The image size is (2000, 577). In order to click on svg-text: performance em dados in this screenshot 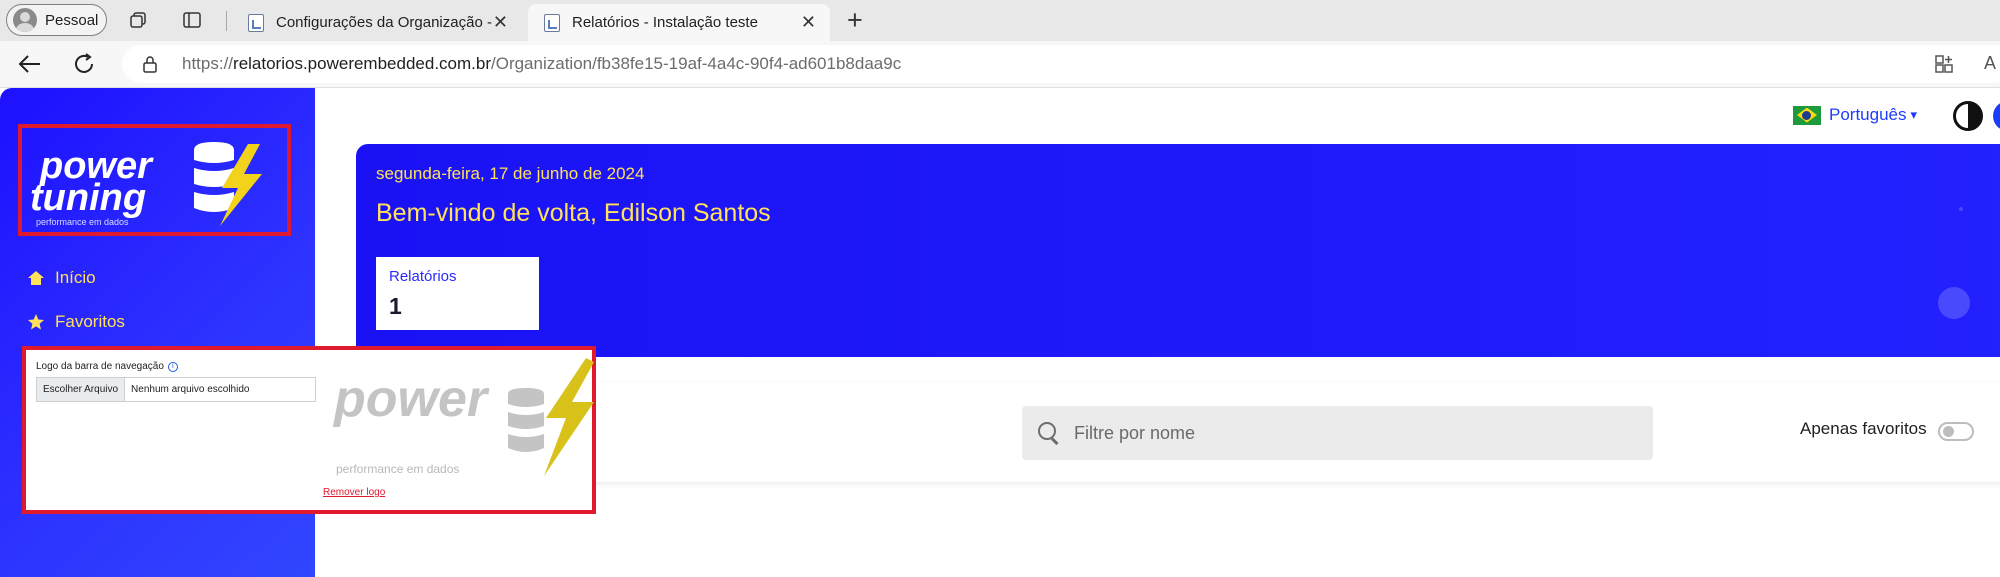, I will do `click(82, 222)`.